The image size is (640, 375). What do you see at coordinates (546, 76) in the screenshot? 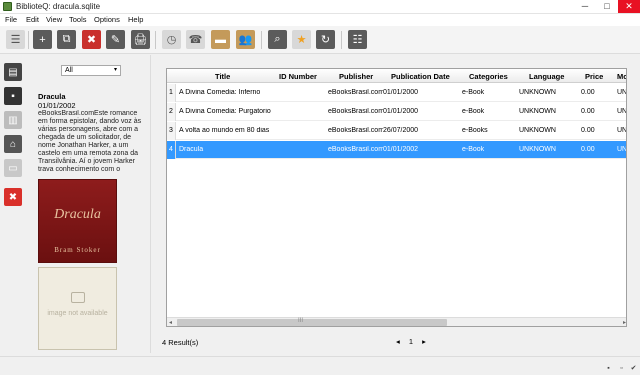
I see `column-language: Language` at bounding box center [546, 76].